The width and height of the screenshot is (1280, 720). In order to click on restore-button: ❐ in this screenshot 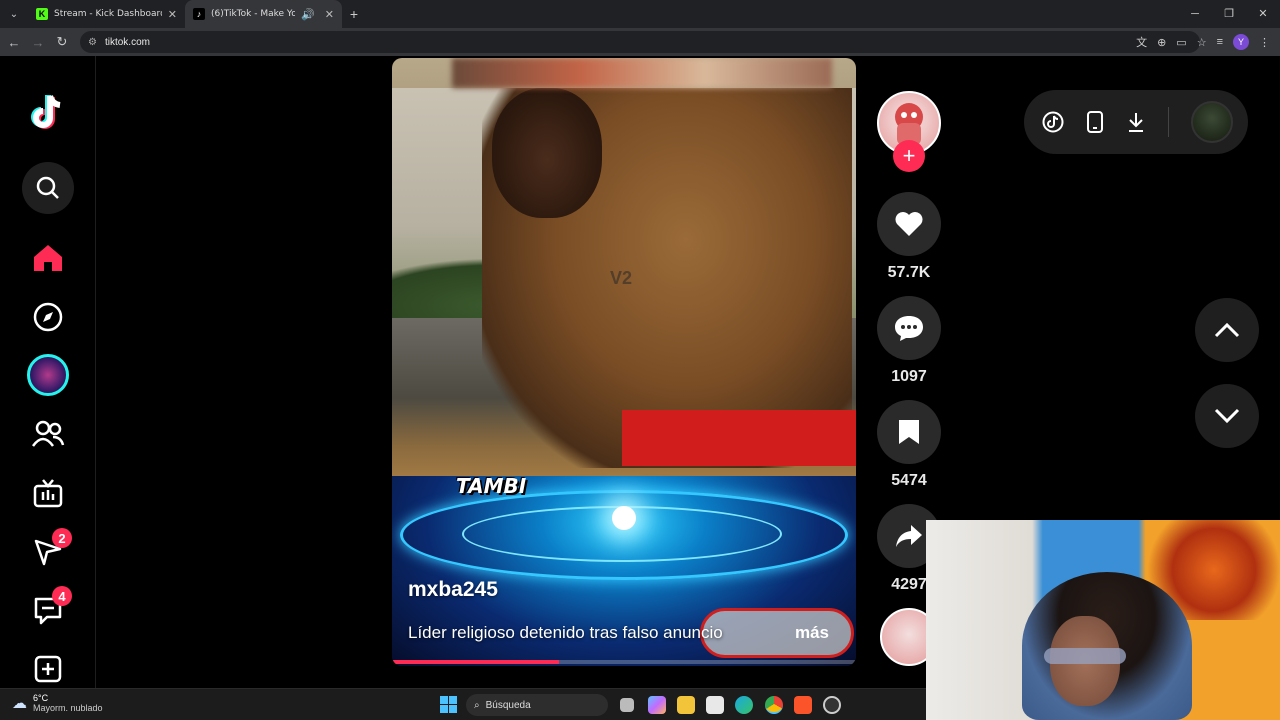, I will do `click(1229, 14)`.